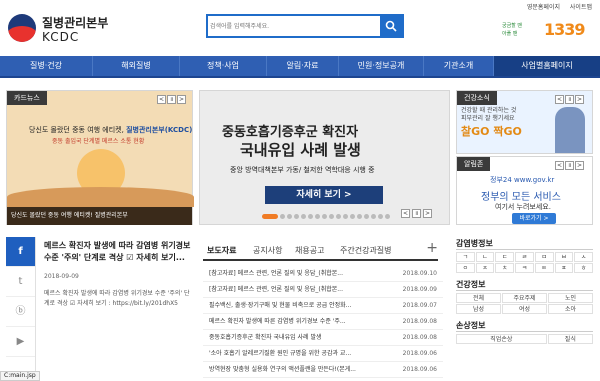 This screenshot has width=600, height=381. What do you see at coordinates (68, 29) in the screenshot?
I see `kcdc-logo: 질병관리본부 KCDC` at bounding box center [68, 29].